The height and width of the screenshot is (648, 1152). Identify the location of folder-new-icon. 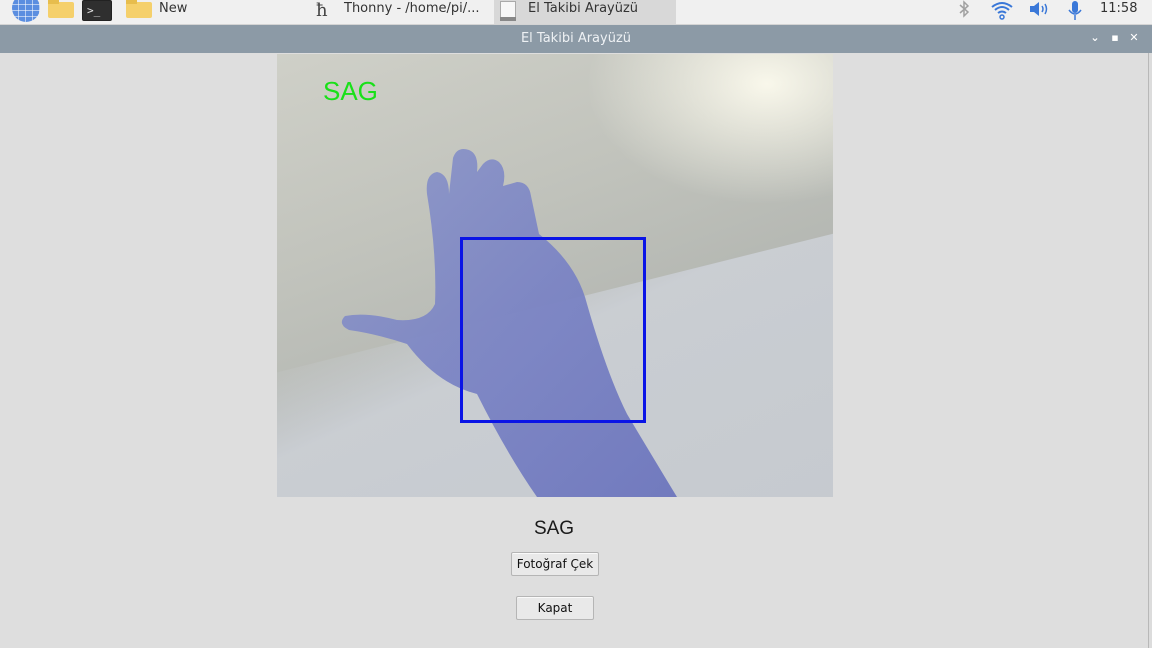
(139, 9).